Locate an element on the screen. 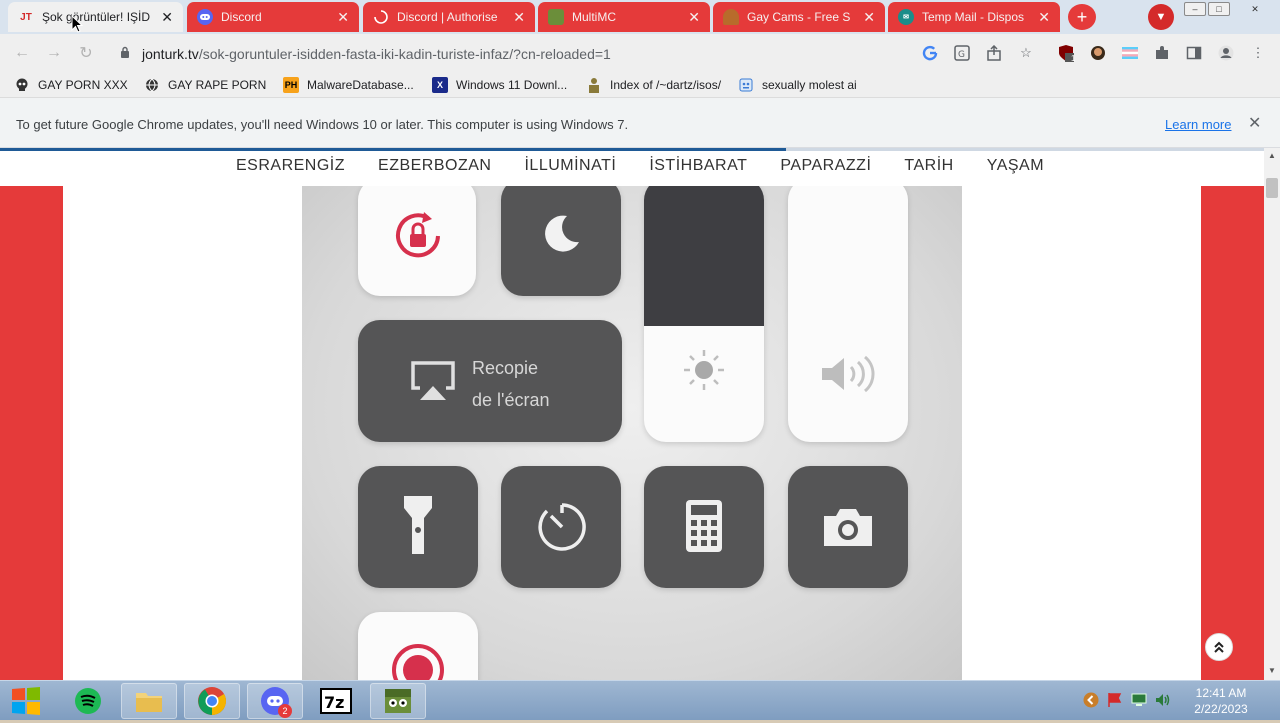 This screenshot has height=723, width=1280. nav-item-tarih: TARİH is located at coordinates (928, 166).